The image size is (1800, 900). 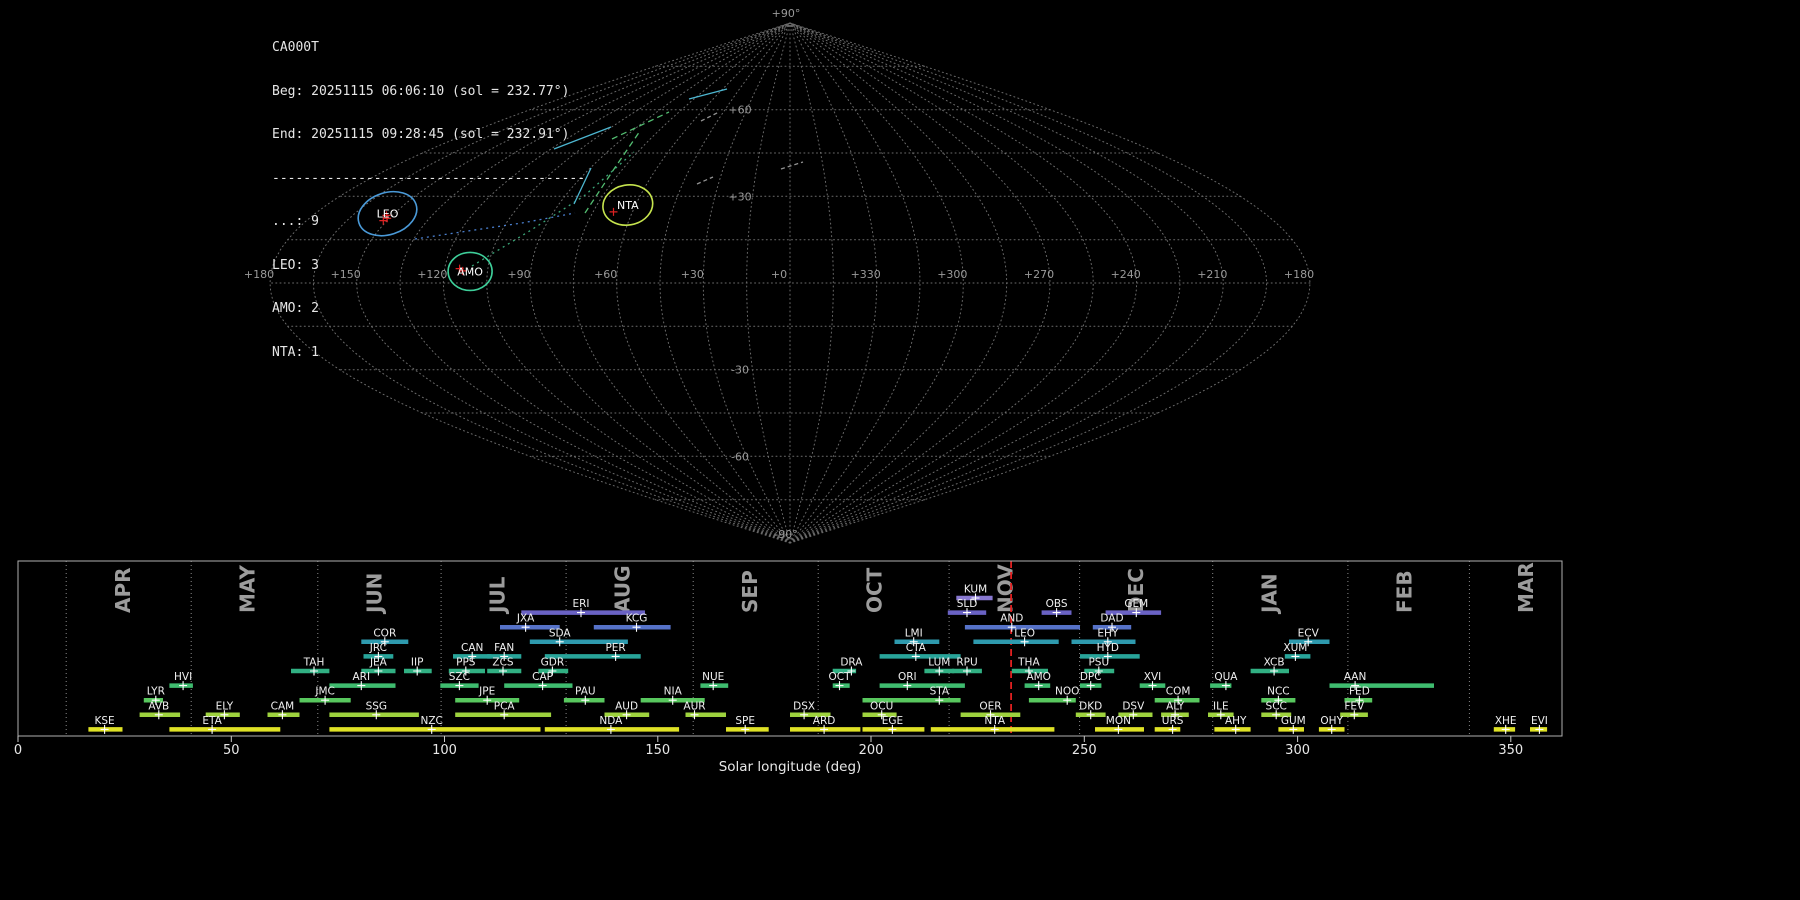 What do you see at coordinates (750, 591) in the screenshot?
I see `month-label: SEP` at bounding box center [750, 591].